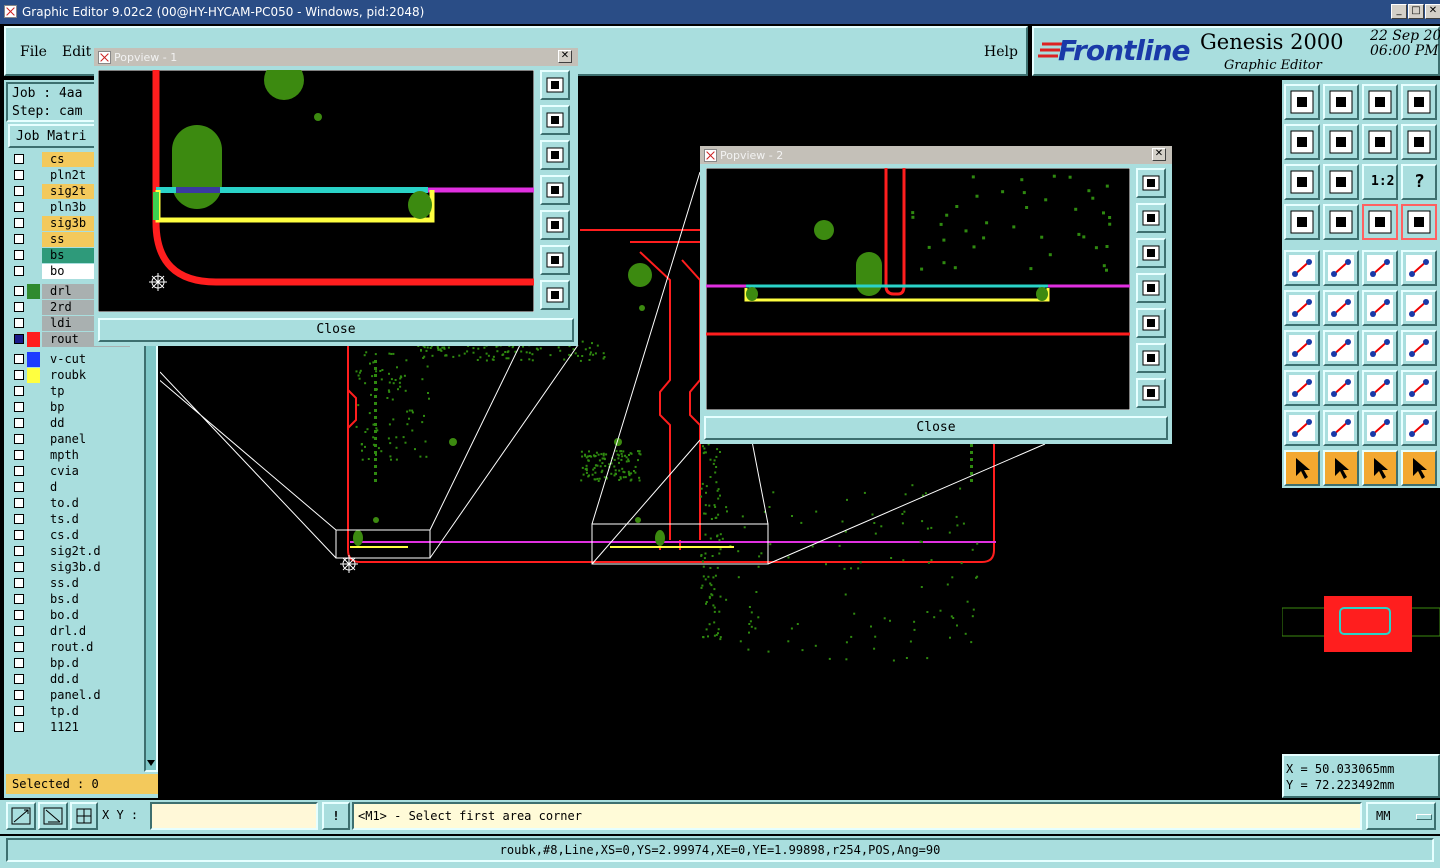 The image size is (1440, 868). I want to click on move-right-button, so click(1341, 142).